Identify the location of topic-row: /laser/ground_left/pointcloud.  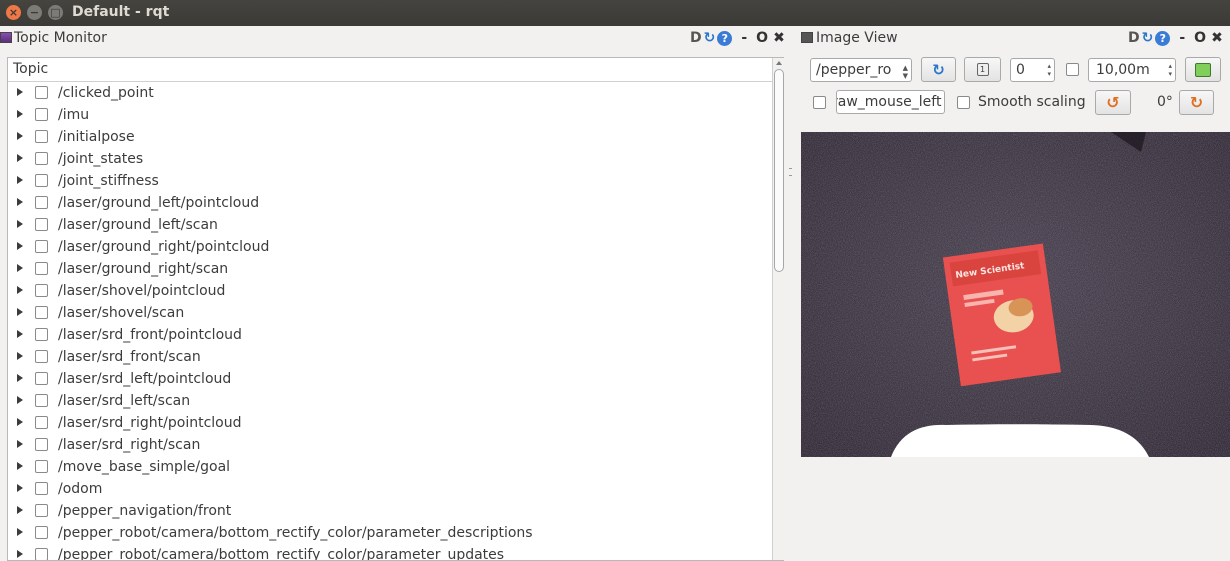
(390, 204).